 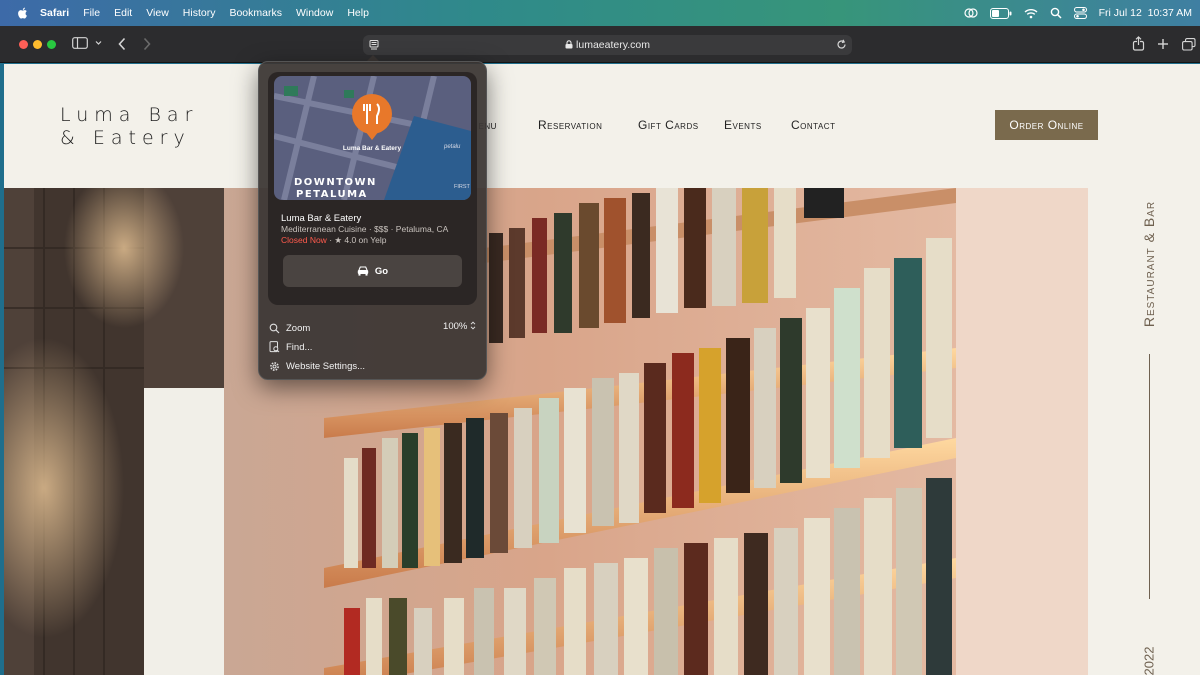 I want to click on logo-line-2: & Eatery, so click(x=125, y=138).